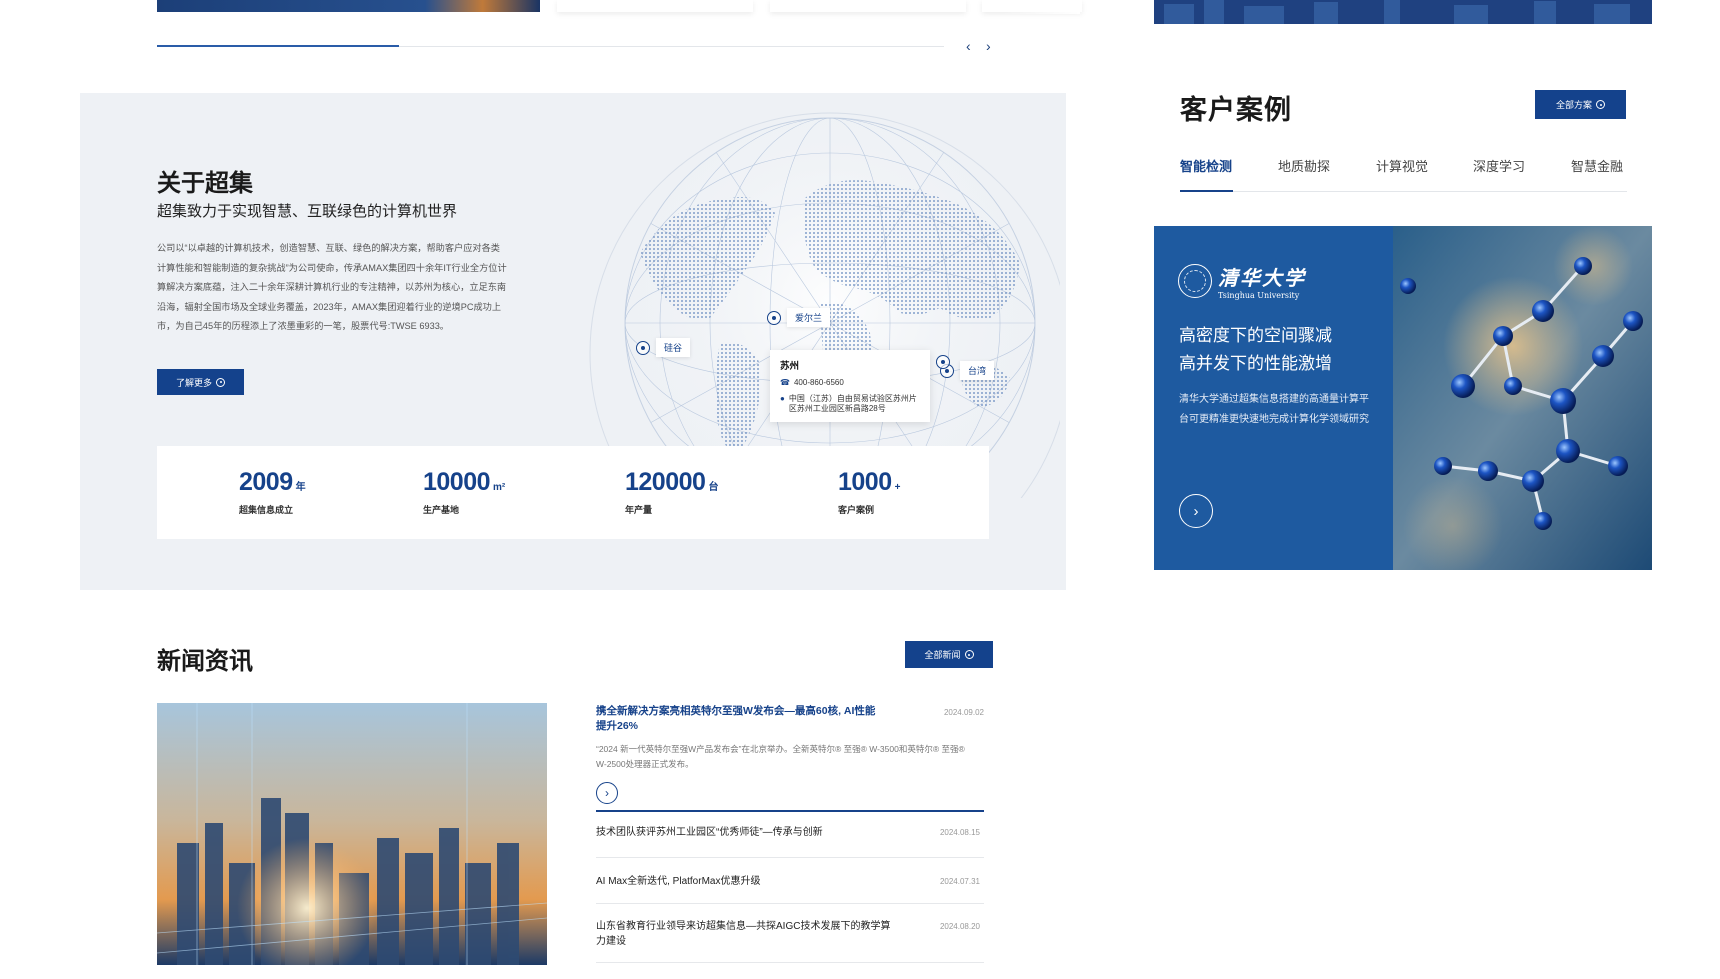 This screenshot has height=979, width=1720. Describe the element at coordinates (665, 482) in the screenshot. I see `stat-number: 120000` at that location.